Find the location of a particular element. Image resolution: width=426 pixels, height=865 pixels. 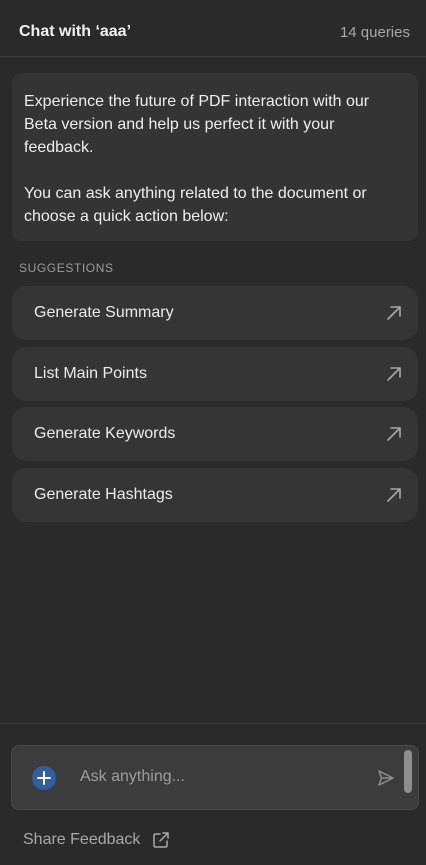

plus-icon is located at coordinates (44, 778).